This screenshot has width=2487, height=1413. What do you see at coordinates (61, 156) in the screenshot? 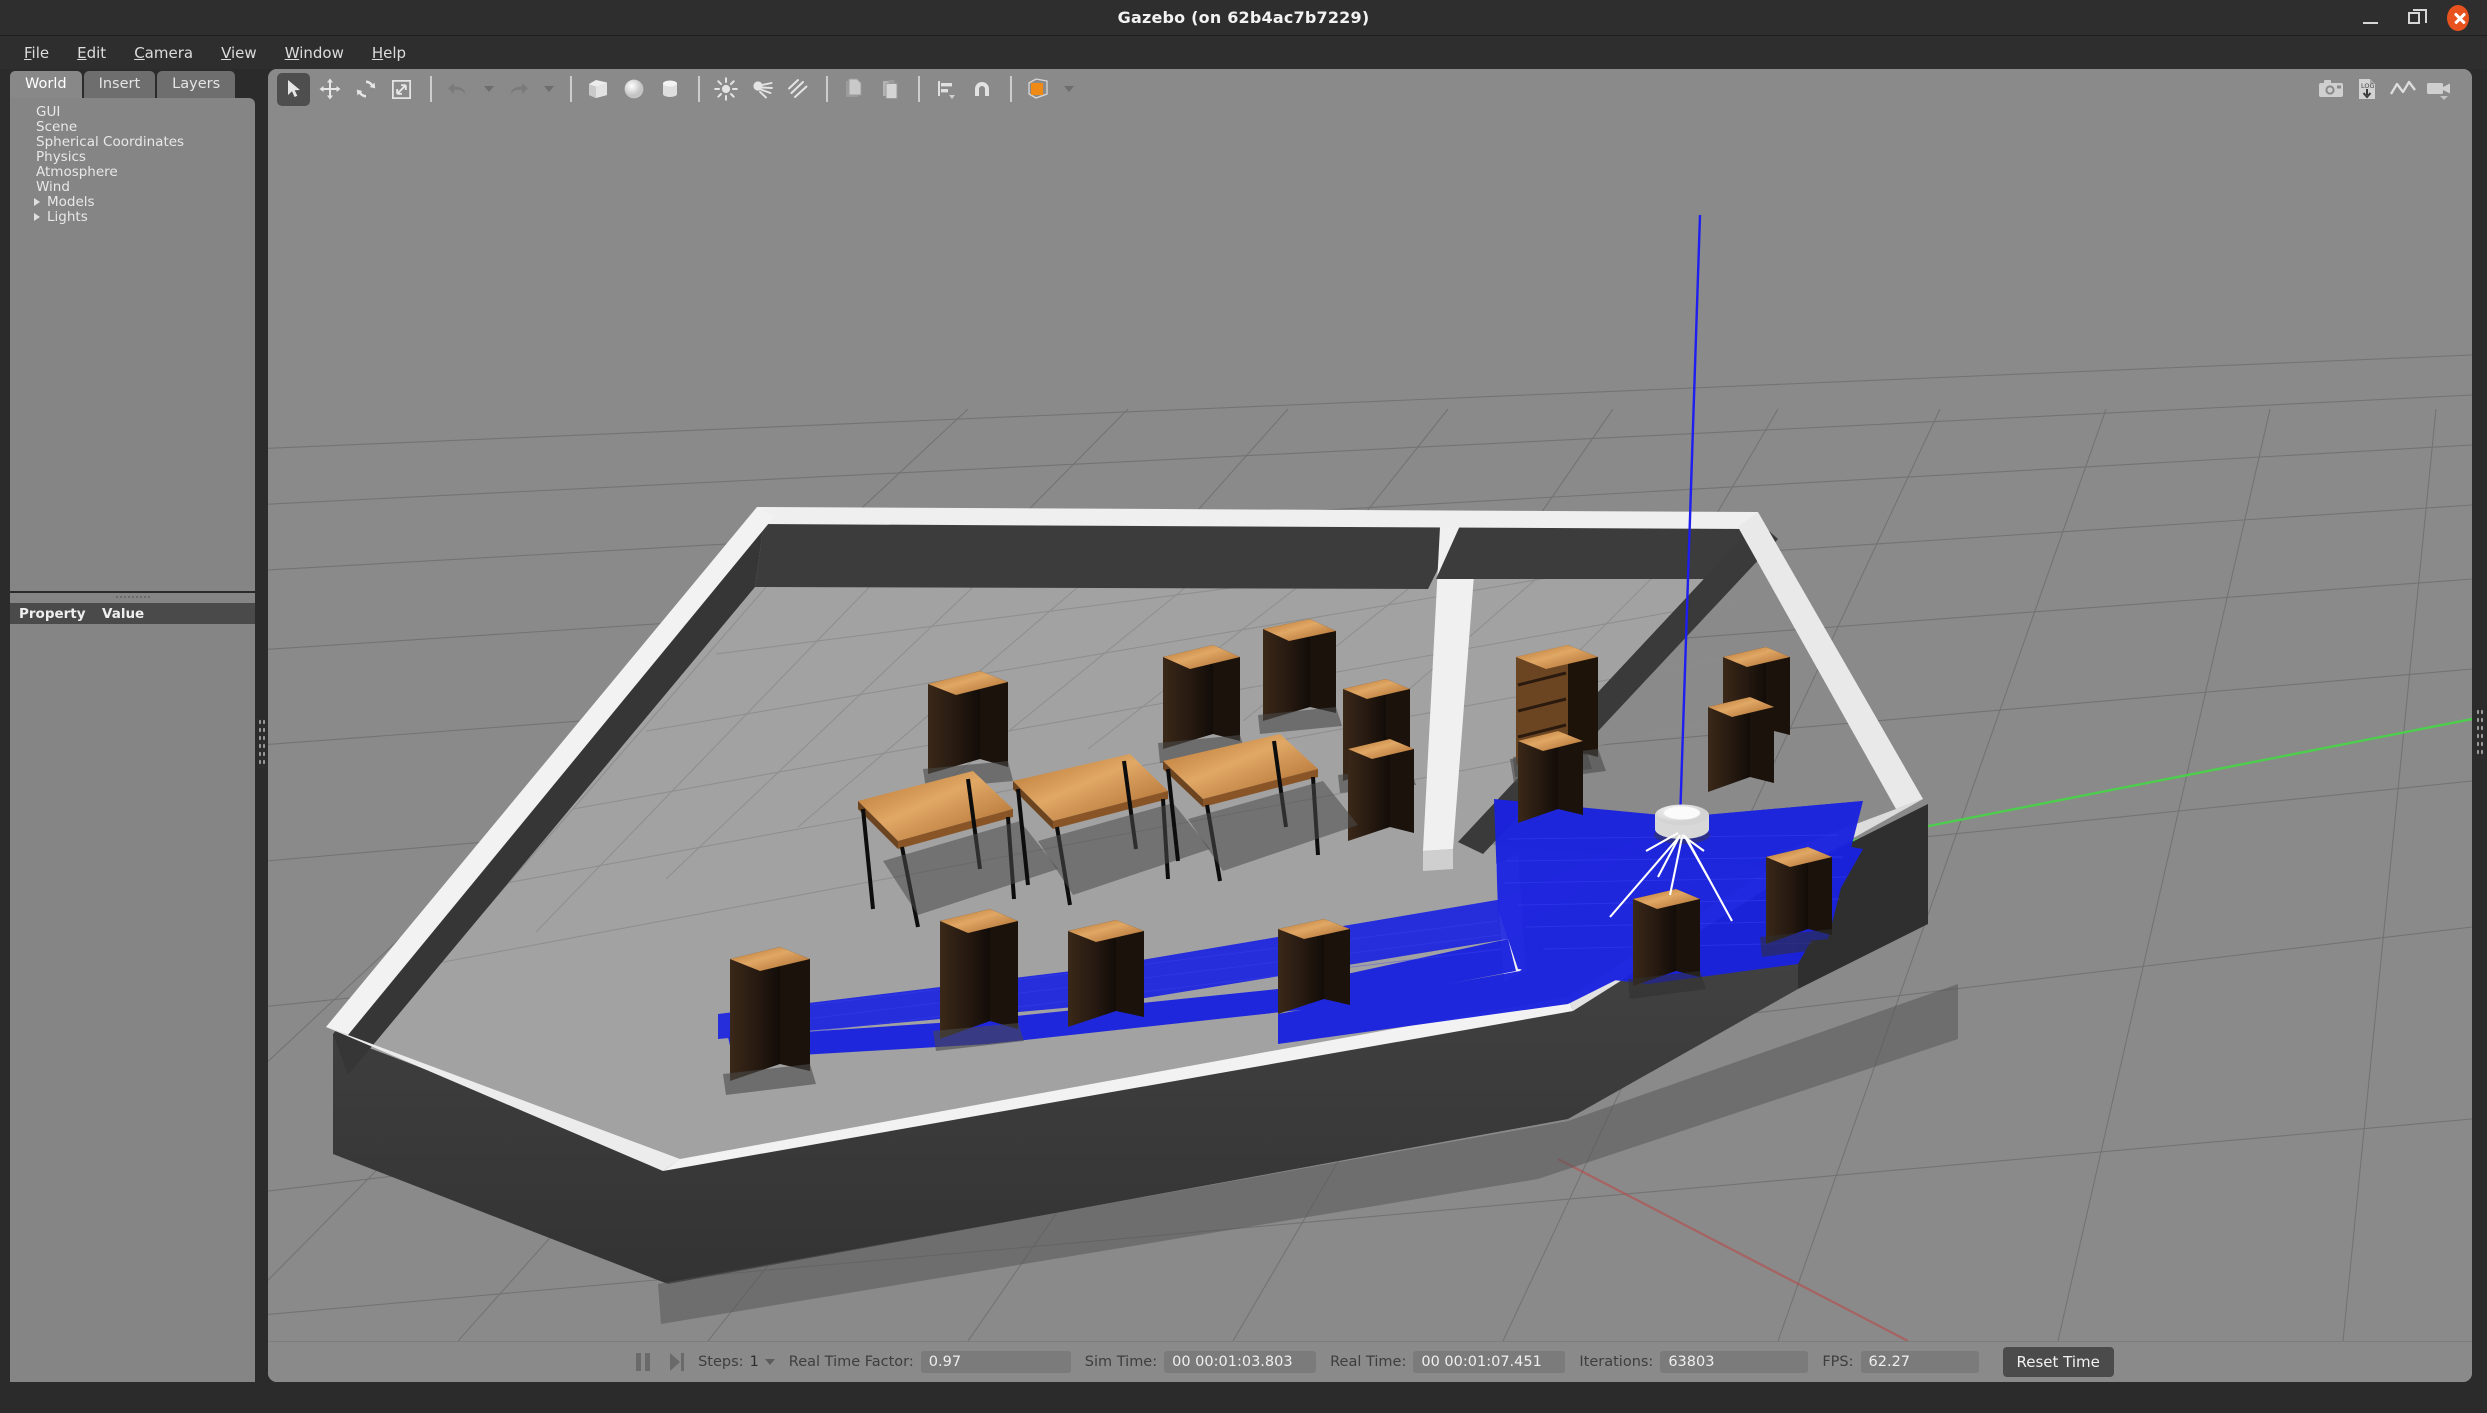
I see `tree-item-label: Physics` at bounding box center [61, 156].